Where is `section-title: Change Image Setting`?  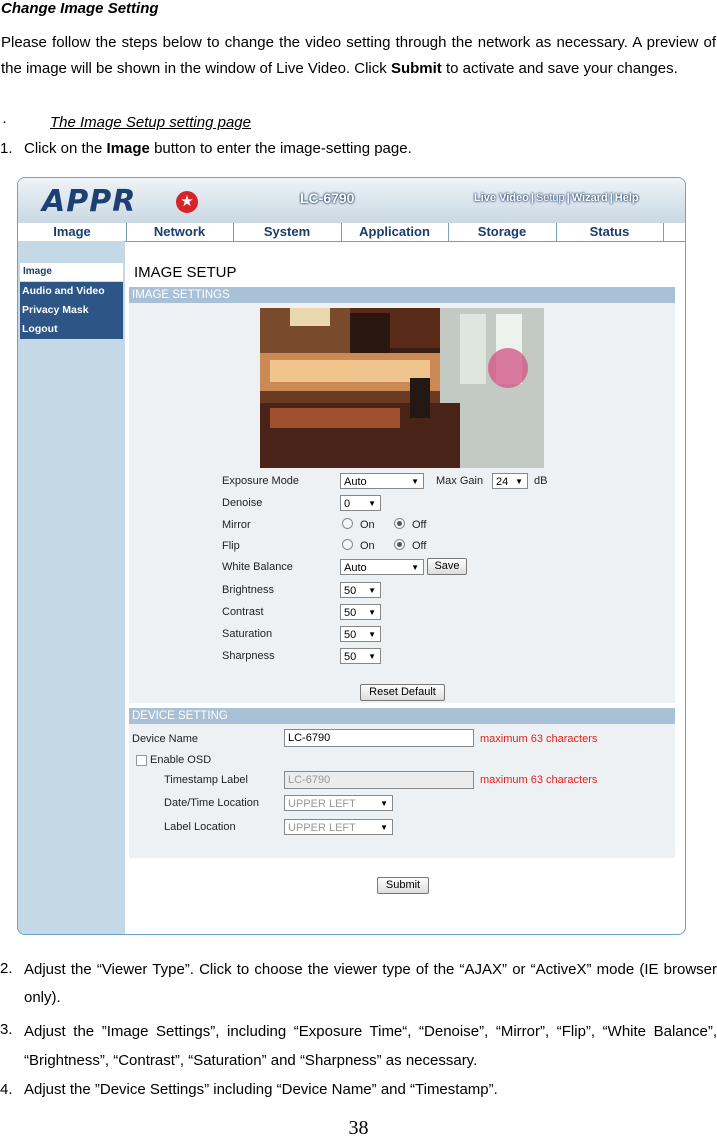 section-title: Change Image Setting is located at coordinates (80, 8).